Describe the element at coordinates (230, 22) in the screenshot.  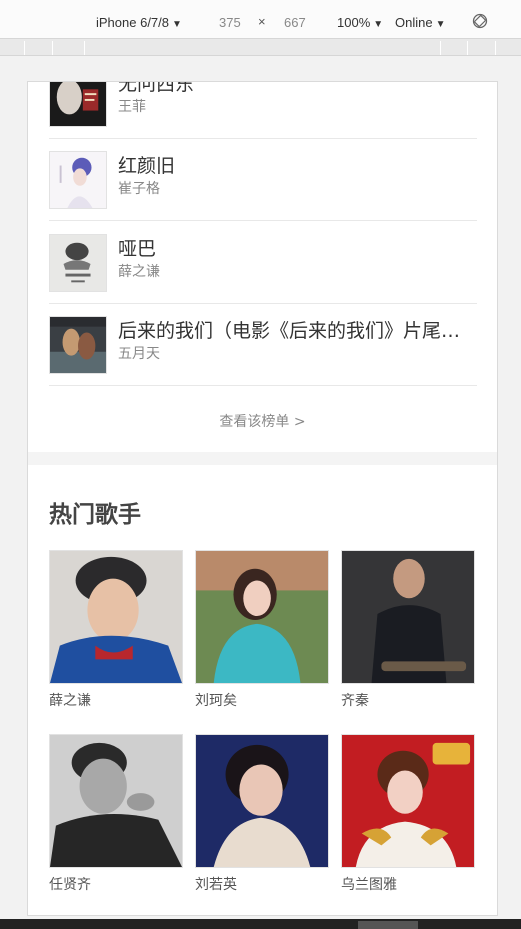
I see `width-input: 375` at that location.